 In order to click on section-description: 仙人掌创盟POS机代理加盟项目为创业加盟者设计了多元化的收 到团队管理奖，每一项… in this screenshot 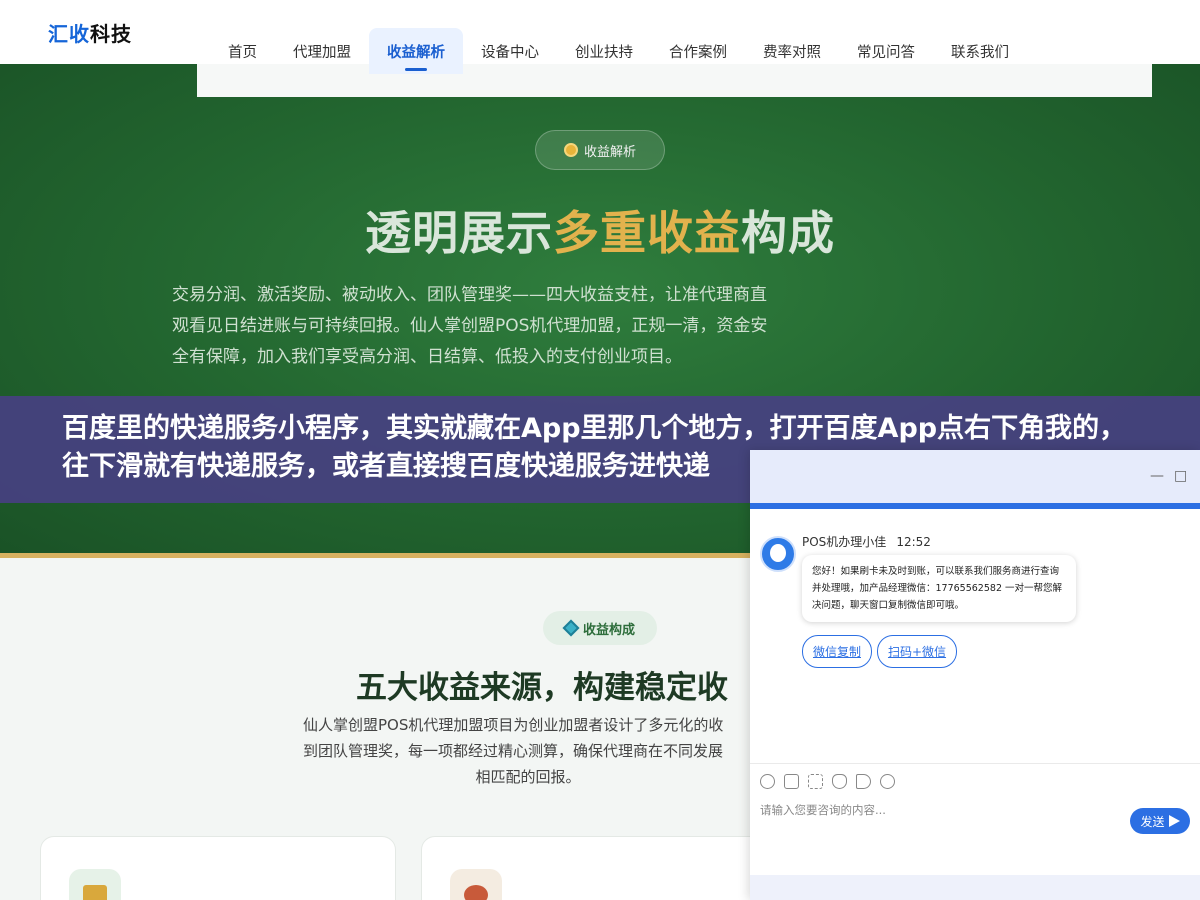, I will do `click(528, 751)`.